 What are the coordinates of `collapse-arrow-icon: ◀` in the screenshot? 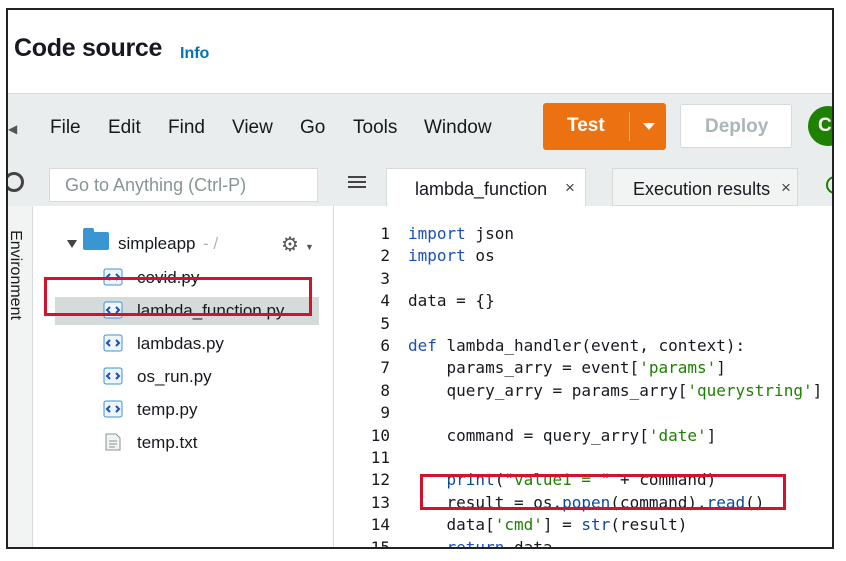 It's located at (12, 129).